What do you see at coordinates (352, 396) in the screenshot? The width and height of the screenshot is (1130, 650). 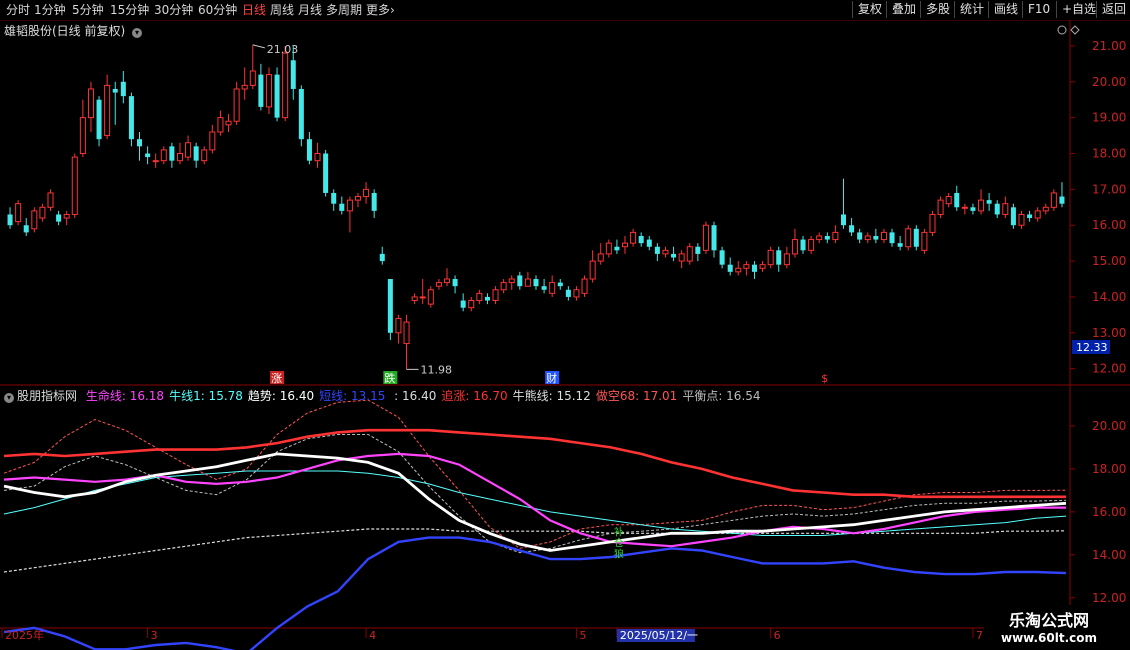 I see `indicator-value: 短线: 13.15` at bounding box center [352, 396].